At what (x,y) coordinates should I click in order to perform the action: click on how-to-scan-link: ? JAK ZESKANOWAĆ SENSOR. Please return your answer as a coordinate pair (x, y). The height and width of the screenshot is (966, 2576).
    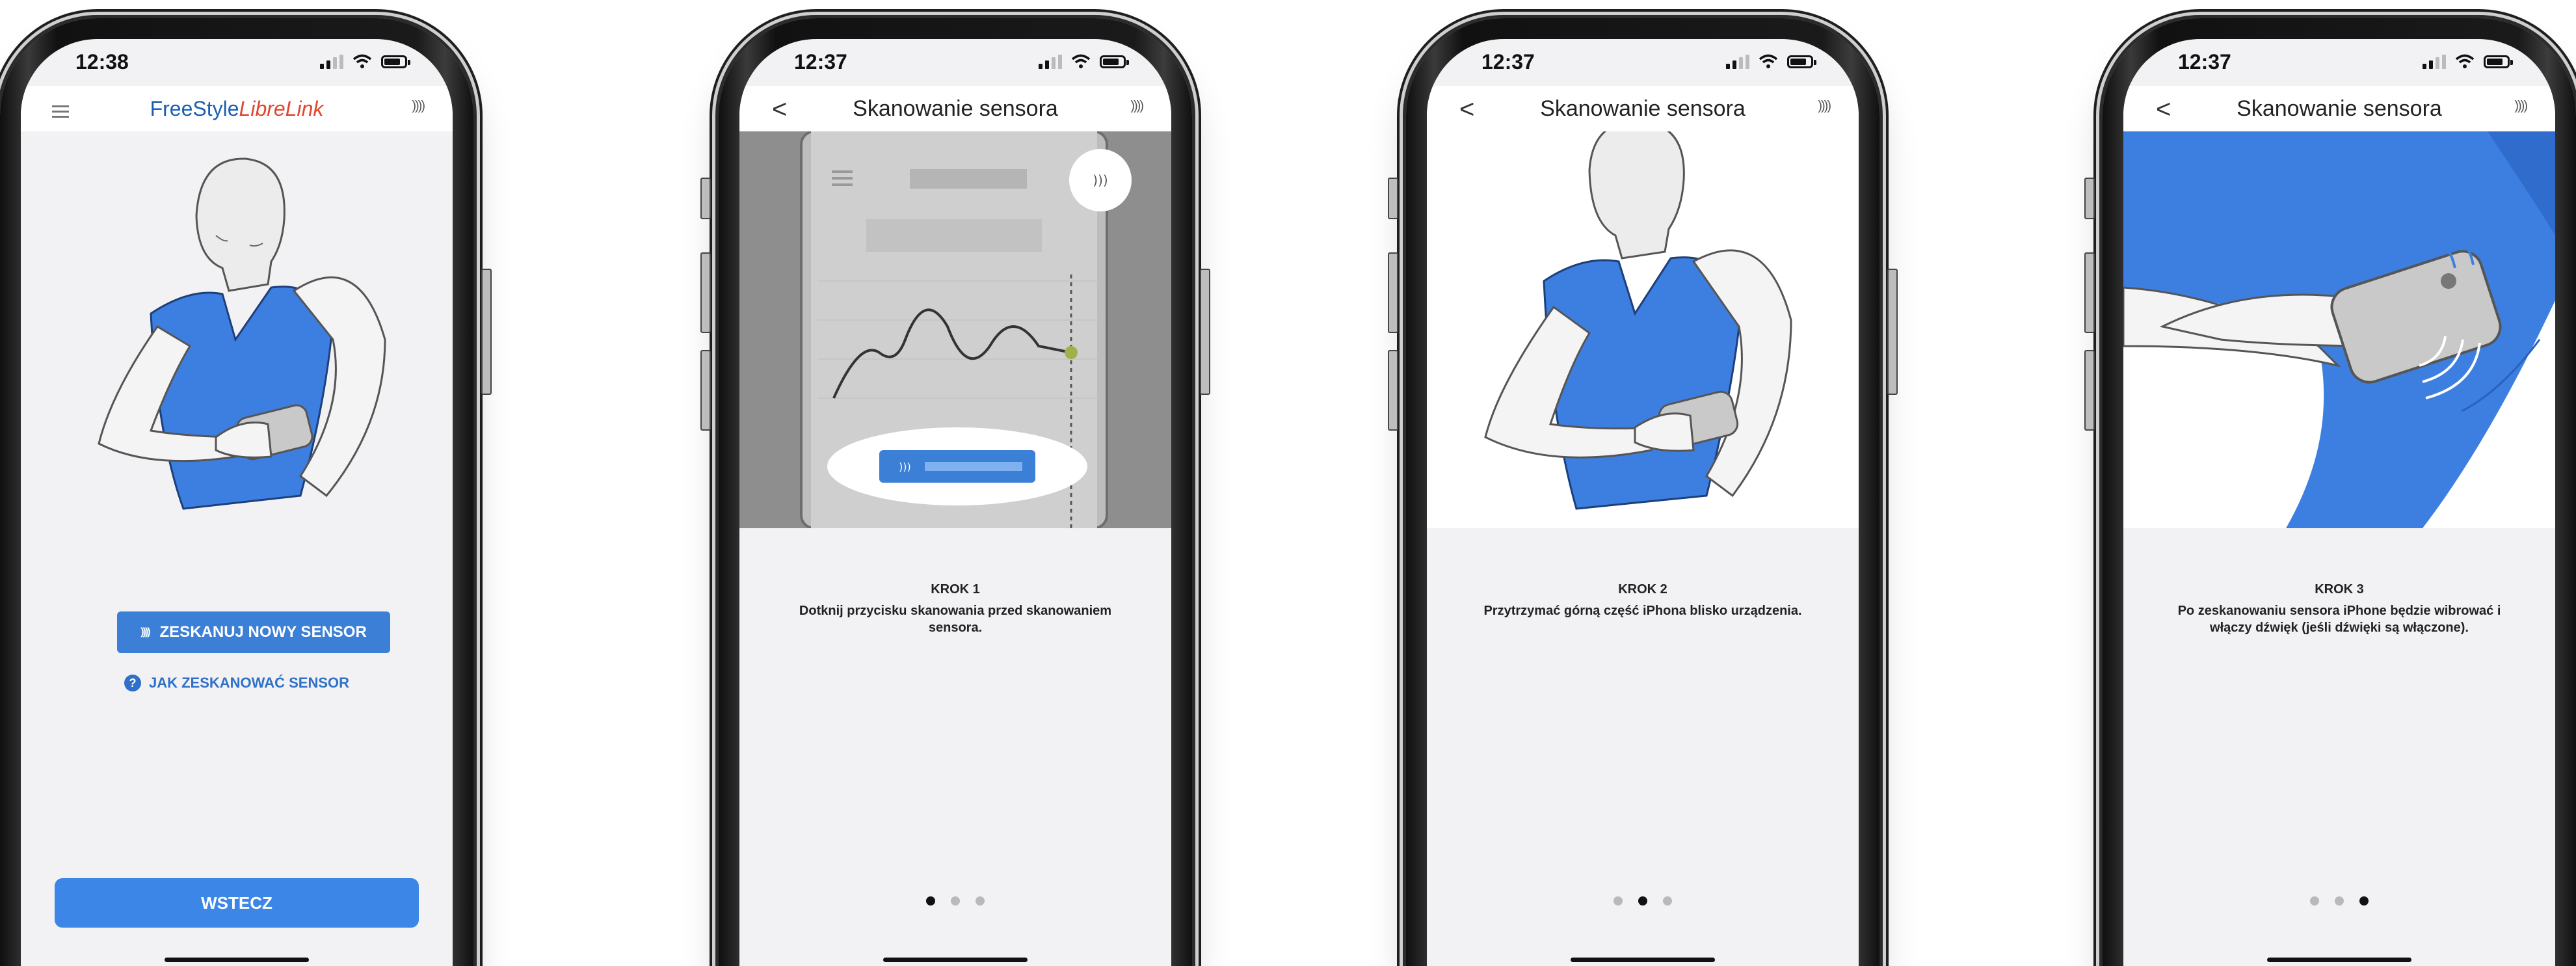
    Looking at the image, I should click on (237, 683).